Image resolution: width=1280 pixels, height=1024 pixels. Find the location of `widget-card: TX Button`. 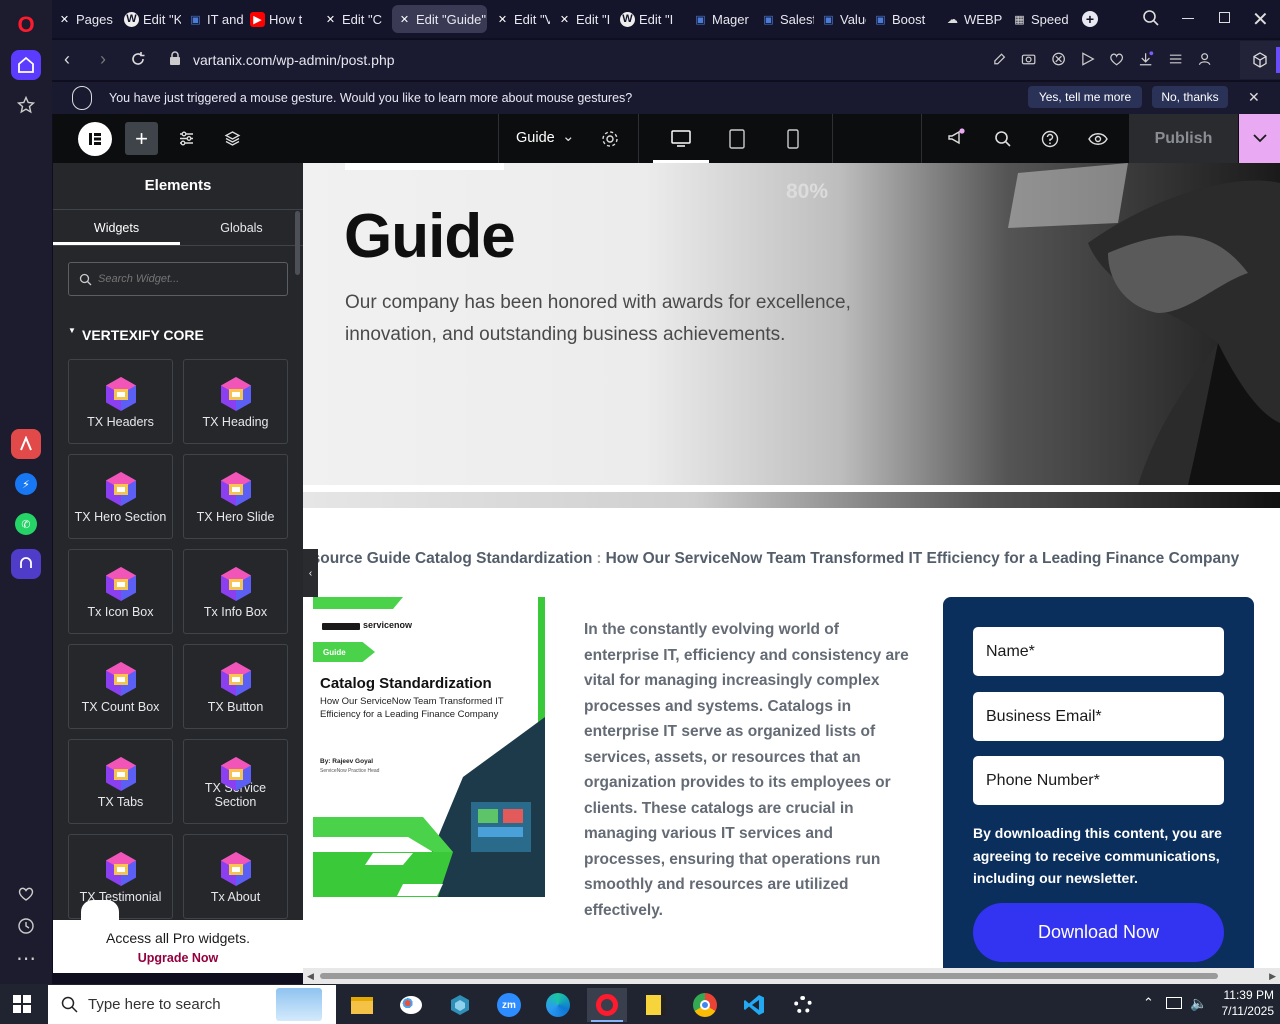

widget-card: TX Button is located at coordinates (235, 686).